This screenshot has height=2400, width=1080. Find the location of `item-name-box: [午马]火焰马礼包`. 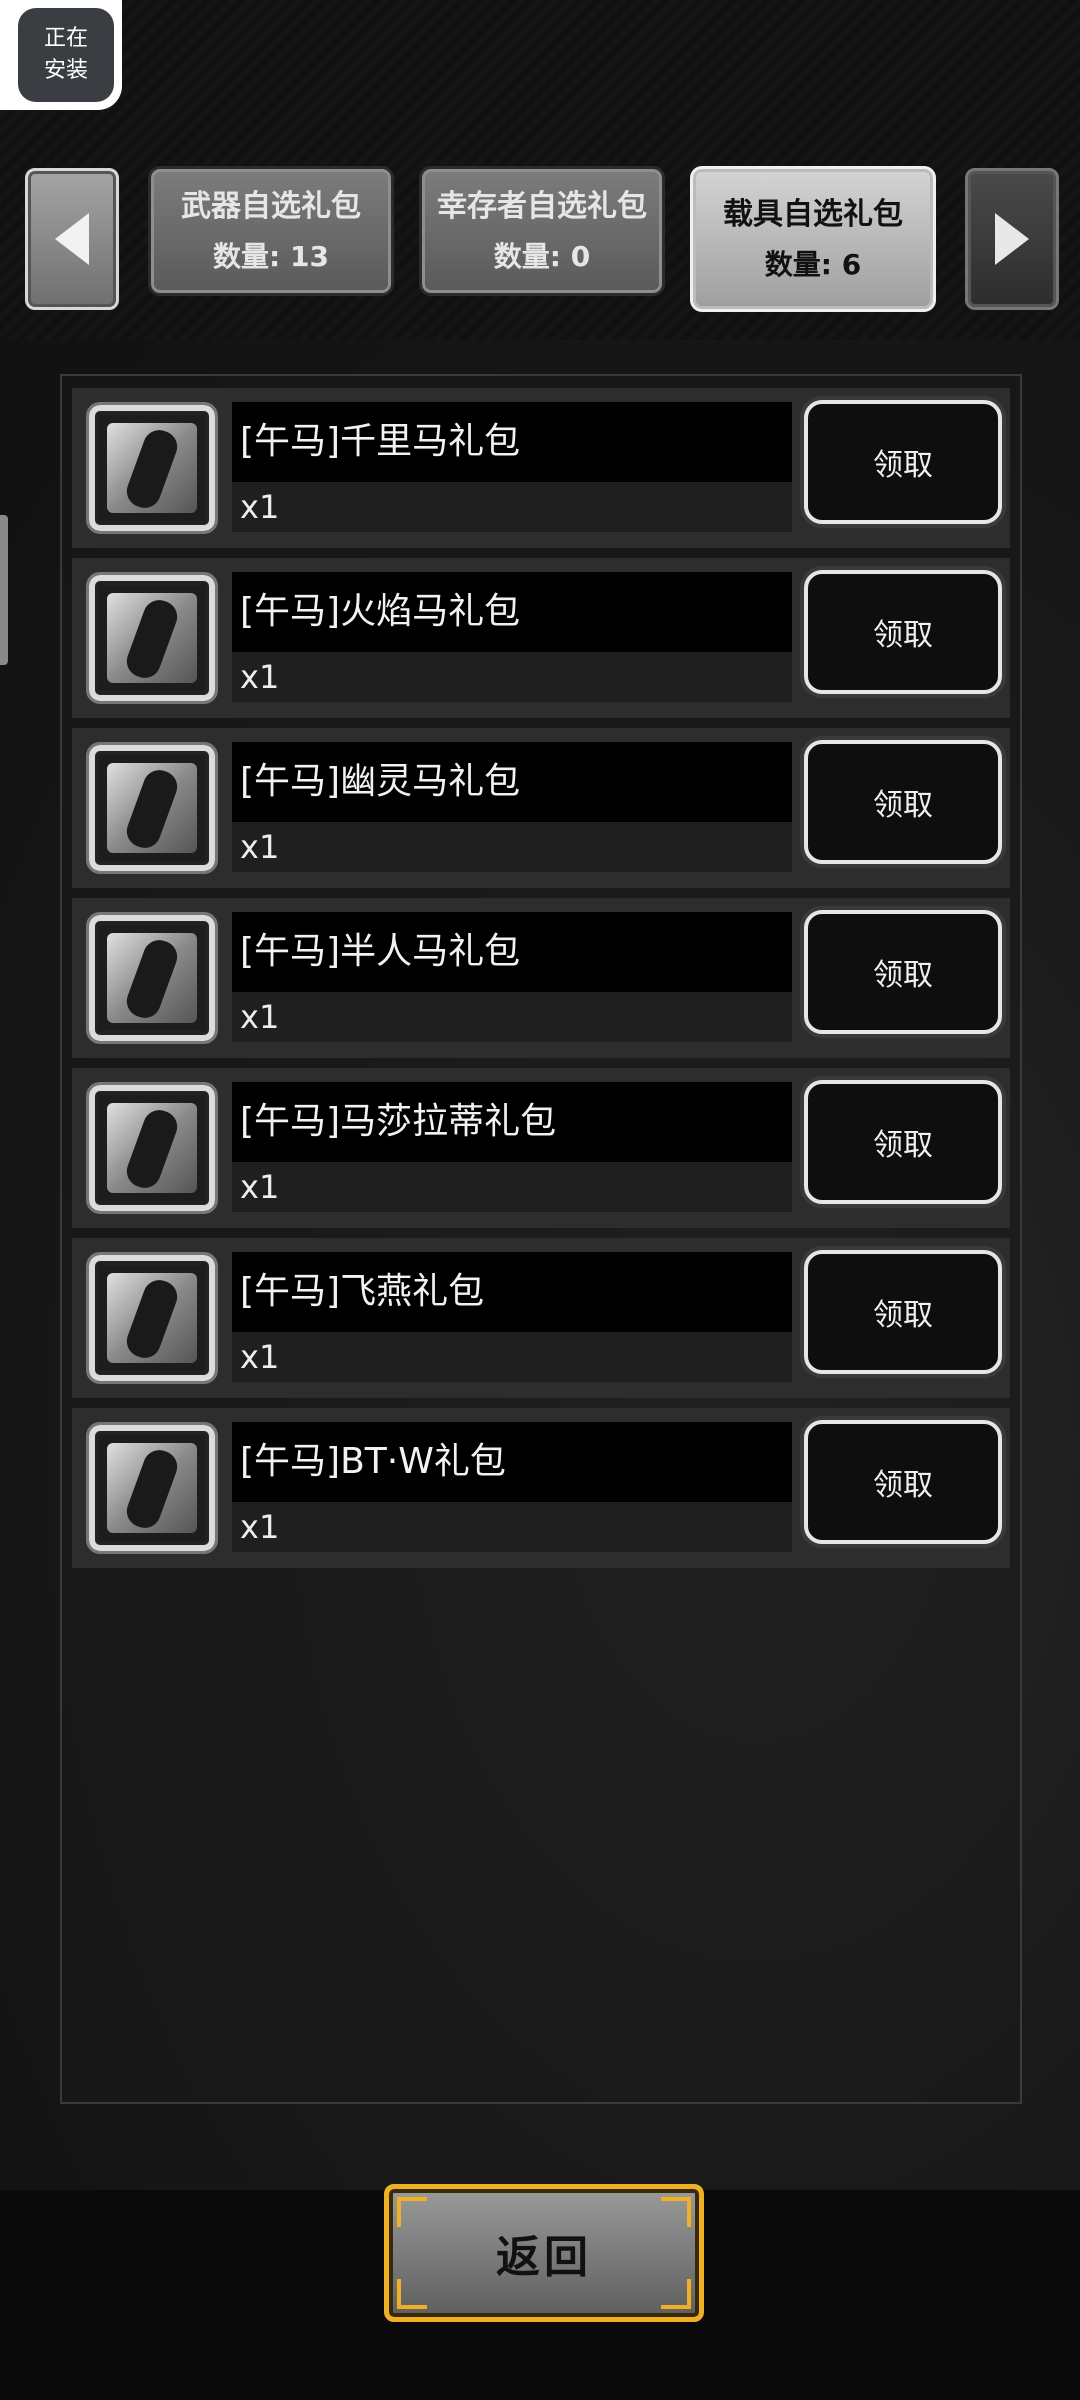

item-name-box: [午马]火焰马礼包 is located at coordinates (512, 612).